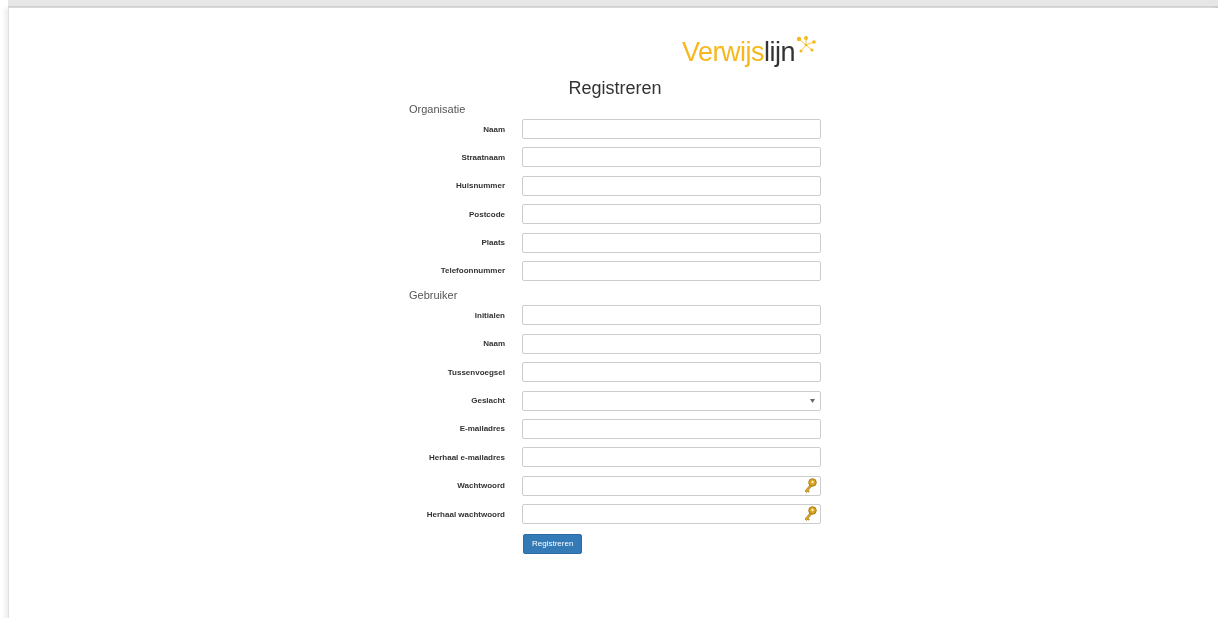 This screenshot has width=1218, height=618. What do you see at coordinates (779, 52) in the screenshot?
I see `logo-text: lijn` at bounding box center [779, 52].